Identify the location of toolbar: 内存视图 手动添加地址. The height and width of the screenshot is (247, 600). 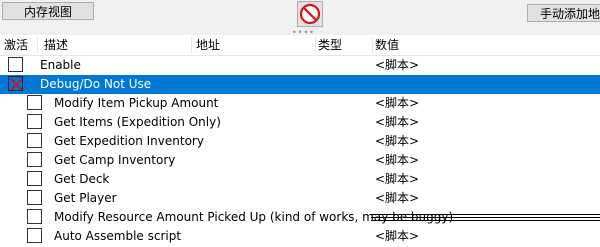
(300, 15).